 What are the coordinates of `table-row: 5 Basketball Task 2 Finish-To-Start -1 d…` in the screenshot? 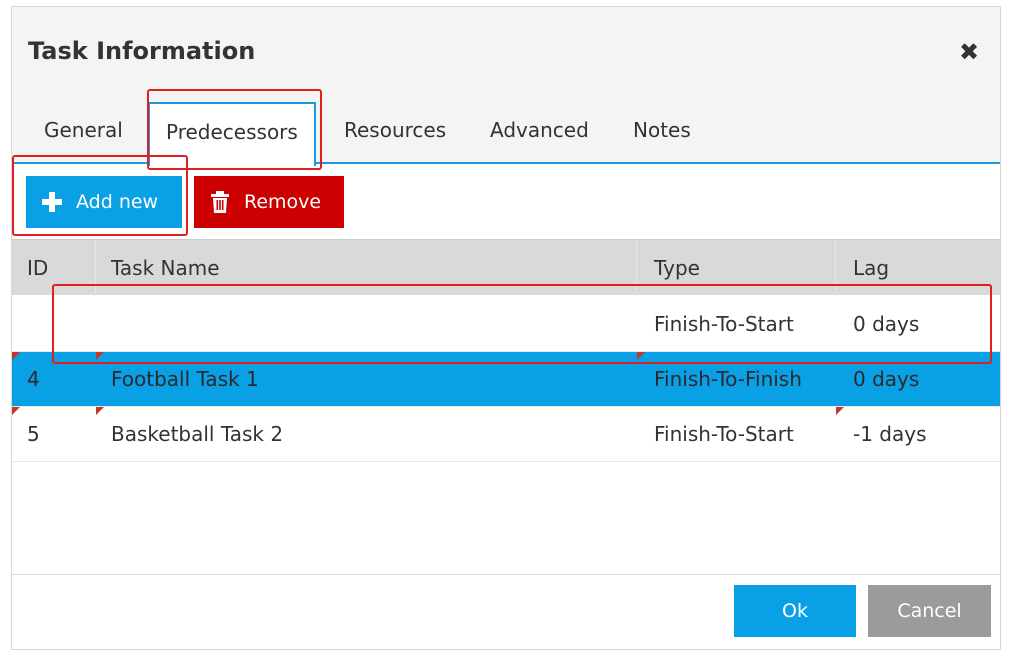 It's located at (506, 434).